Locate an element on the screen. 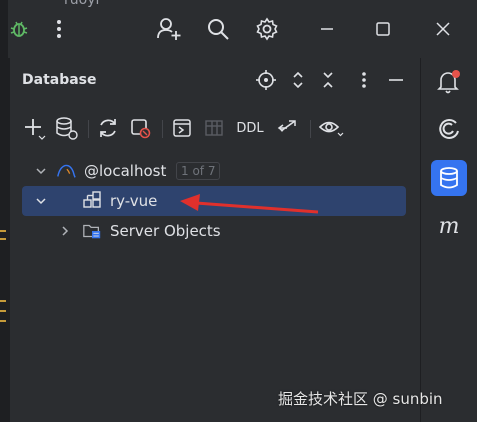 The width and height of the screenshot is (477, 422). annotation-arrow-shaft is located at coordinates (257, 207).